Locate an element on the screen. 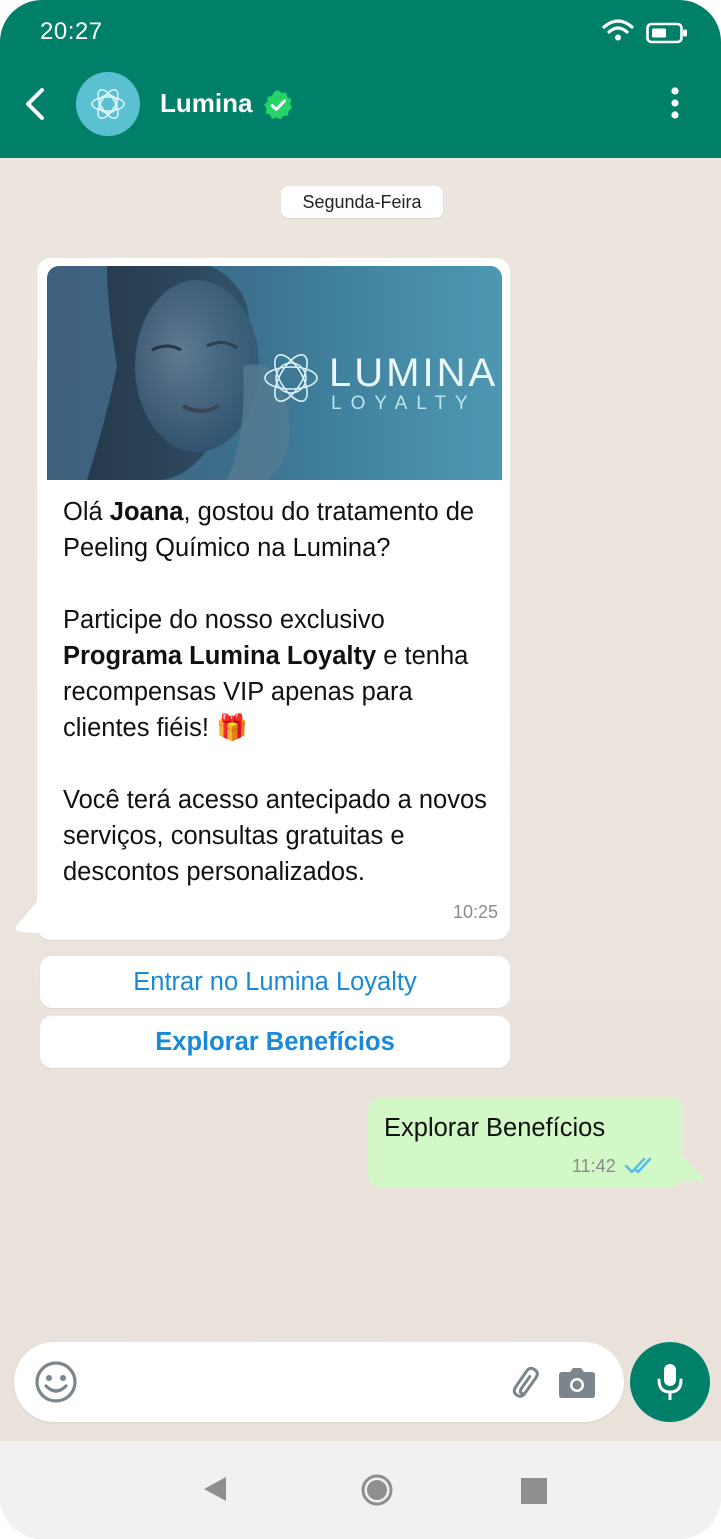 This screenshot has height=1539, width=721. outgoing-message-time: 11:42 is located at coordinates (594, 1166).